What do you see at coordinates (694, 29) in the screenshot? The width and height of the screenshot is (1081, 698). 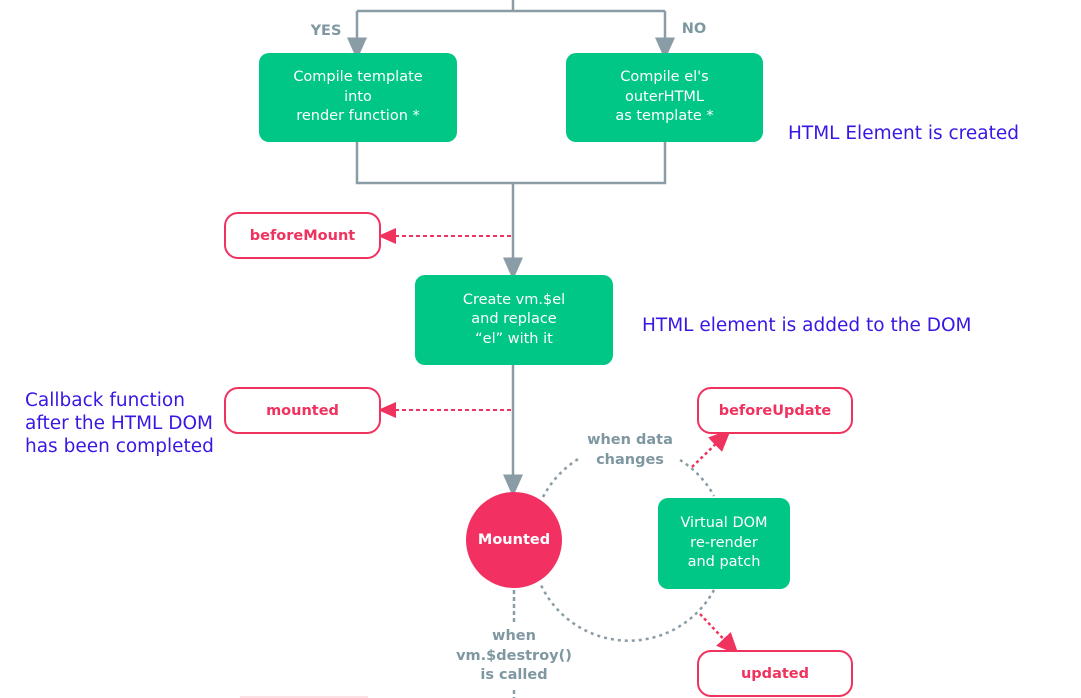 I see `no-label: NO` at bounding box center [694, 29].